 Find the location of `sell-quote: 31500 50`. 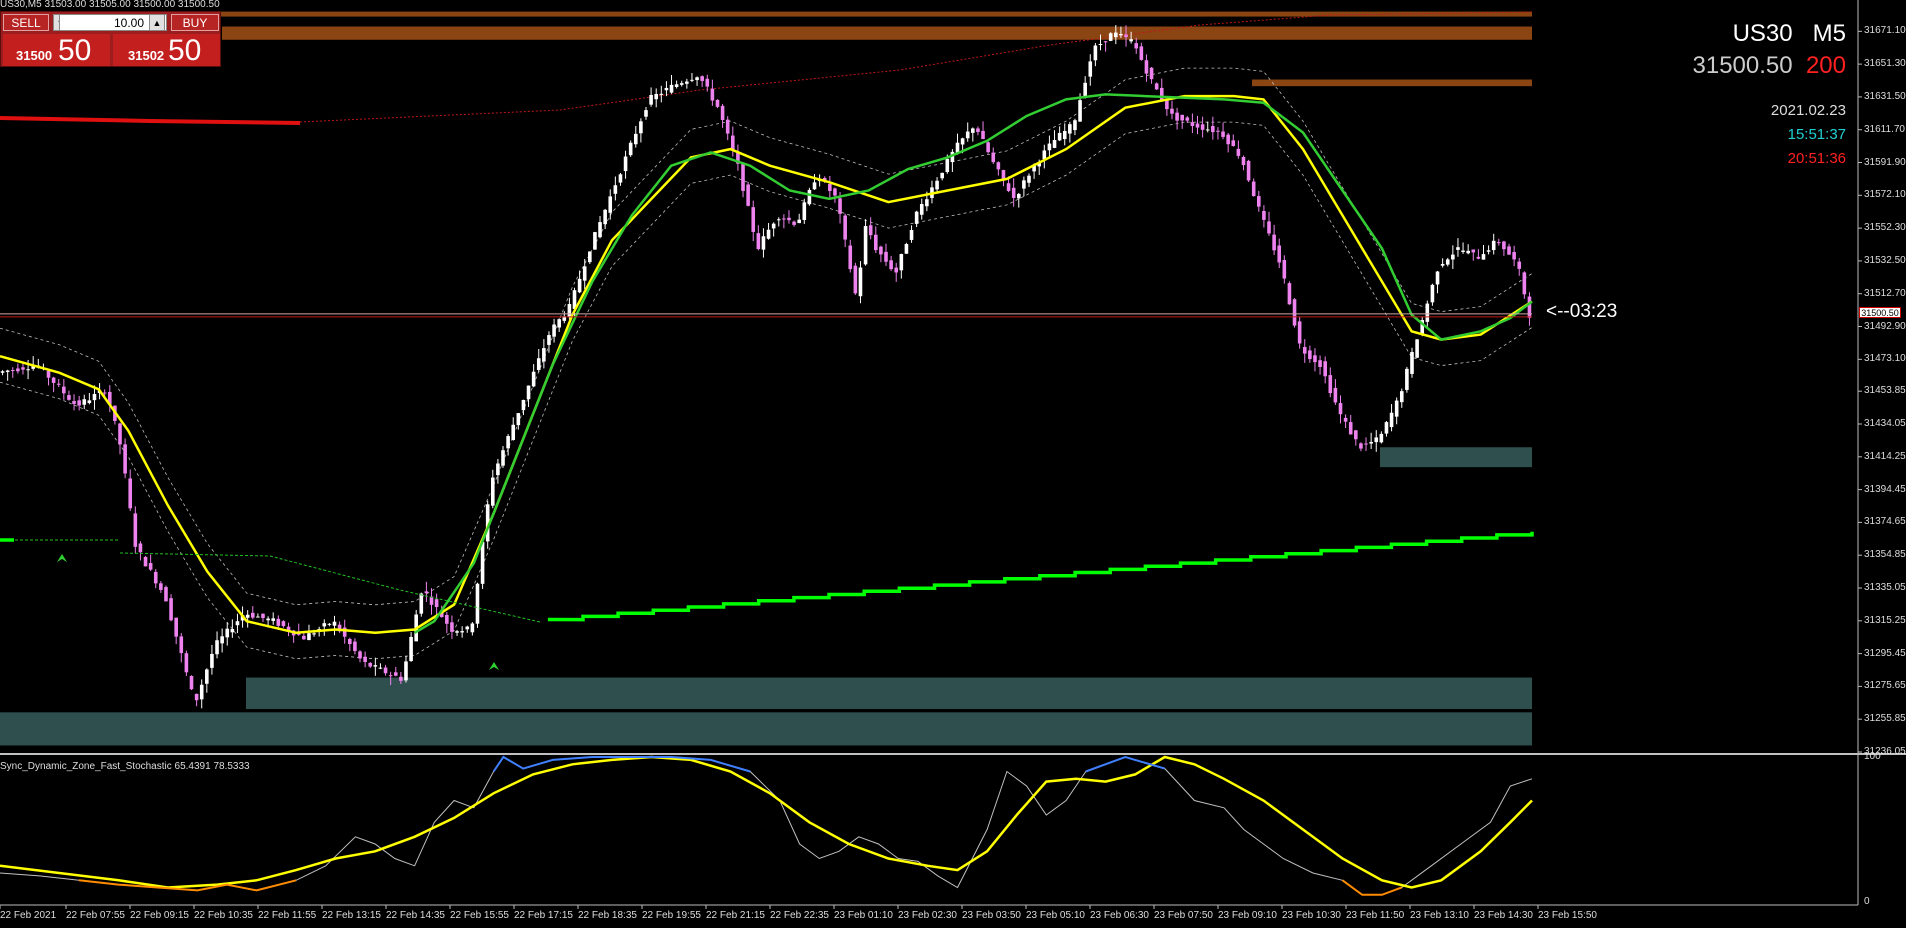

sell-quote: 31500 50 is located at coordinates (56, 50).